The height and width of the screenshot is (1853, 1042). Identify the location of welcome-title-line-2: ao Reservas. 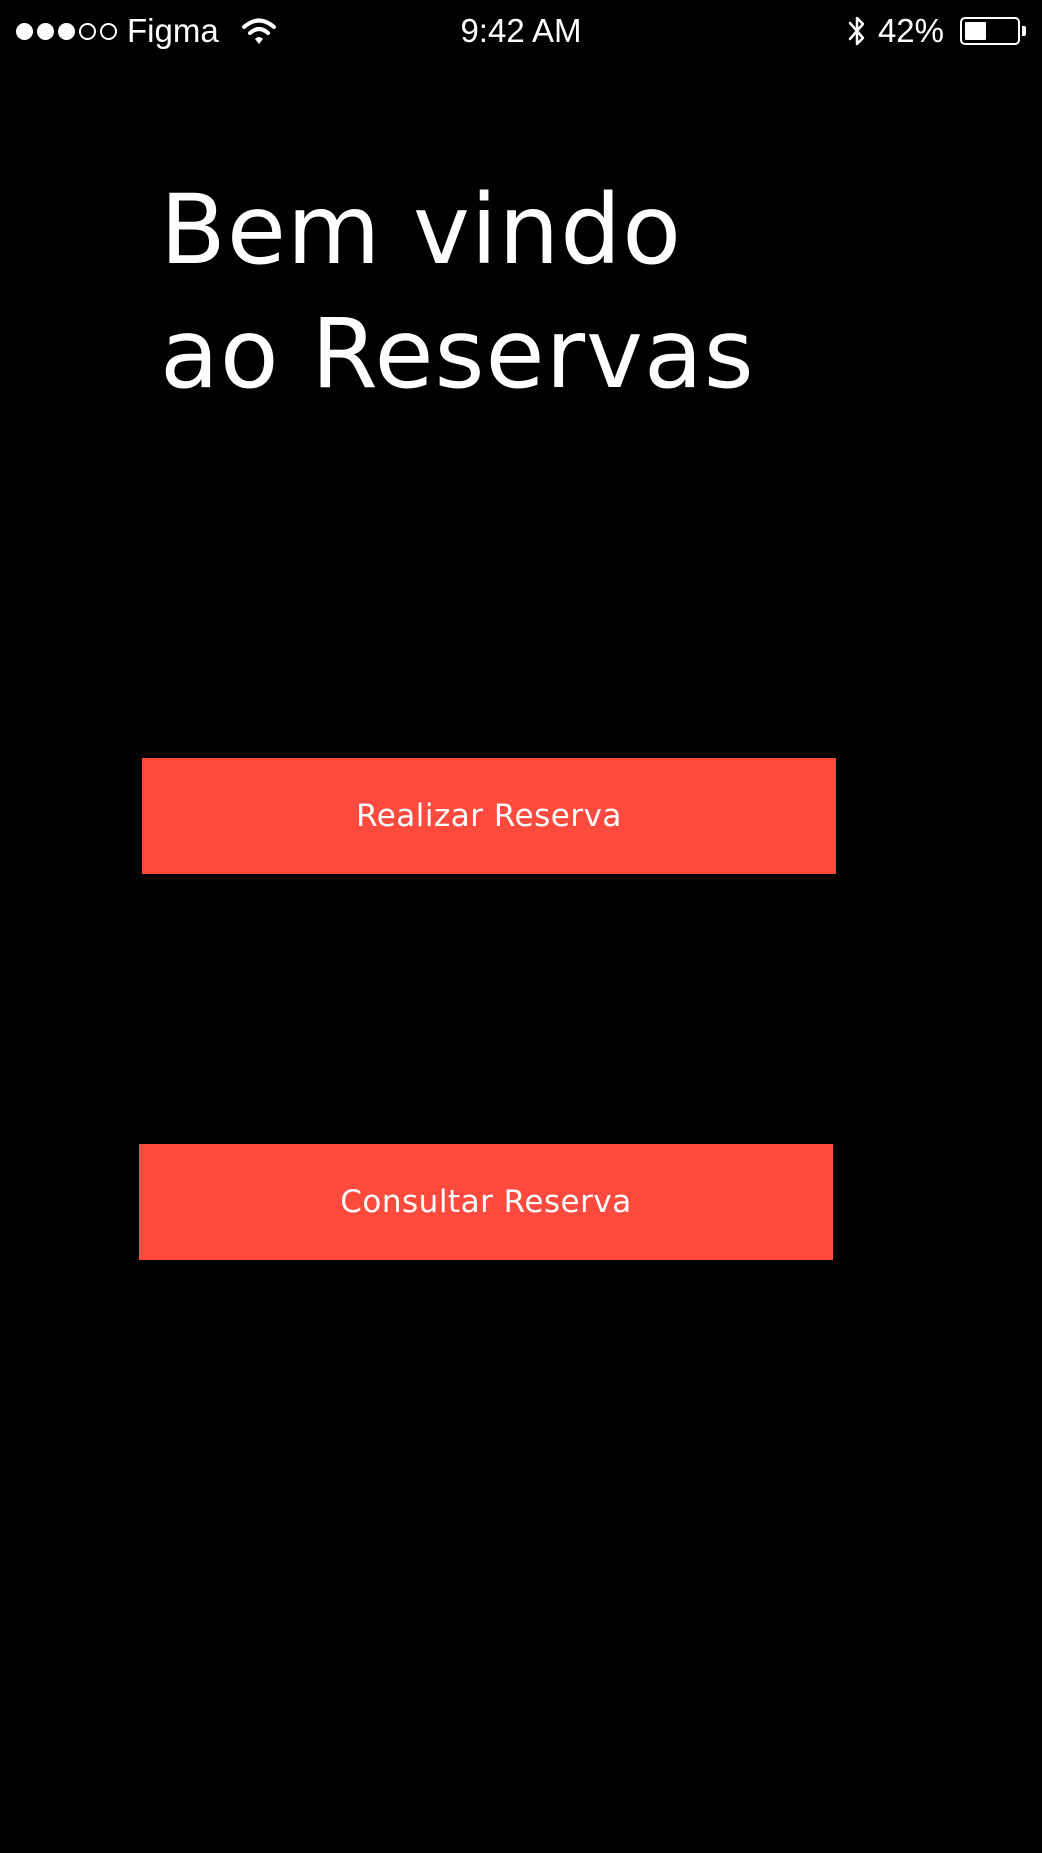
(457, 354).